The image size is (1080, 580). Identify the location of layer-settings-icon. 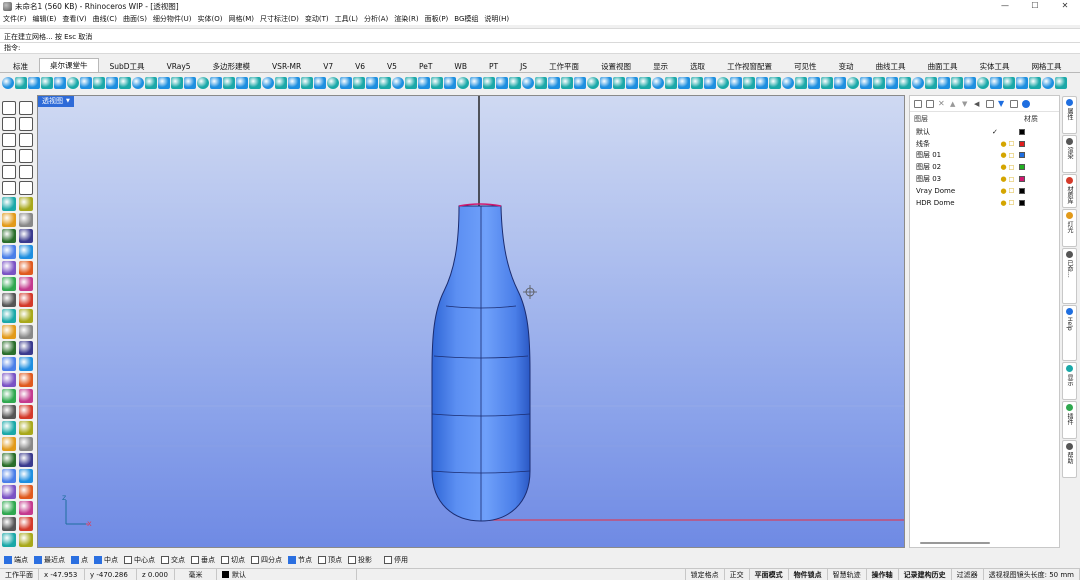
(1014, 103).